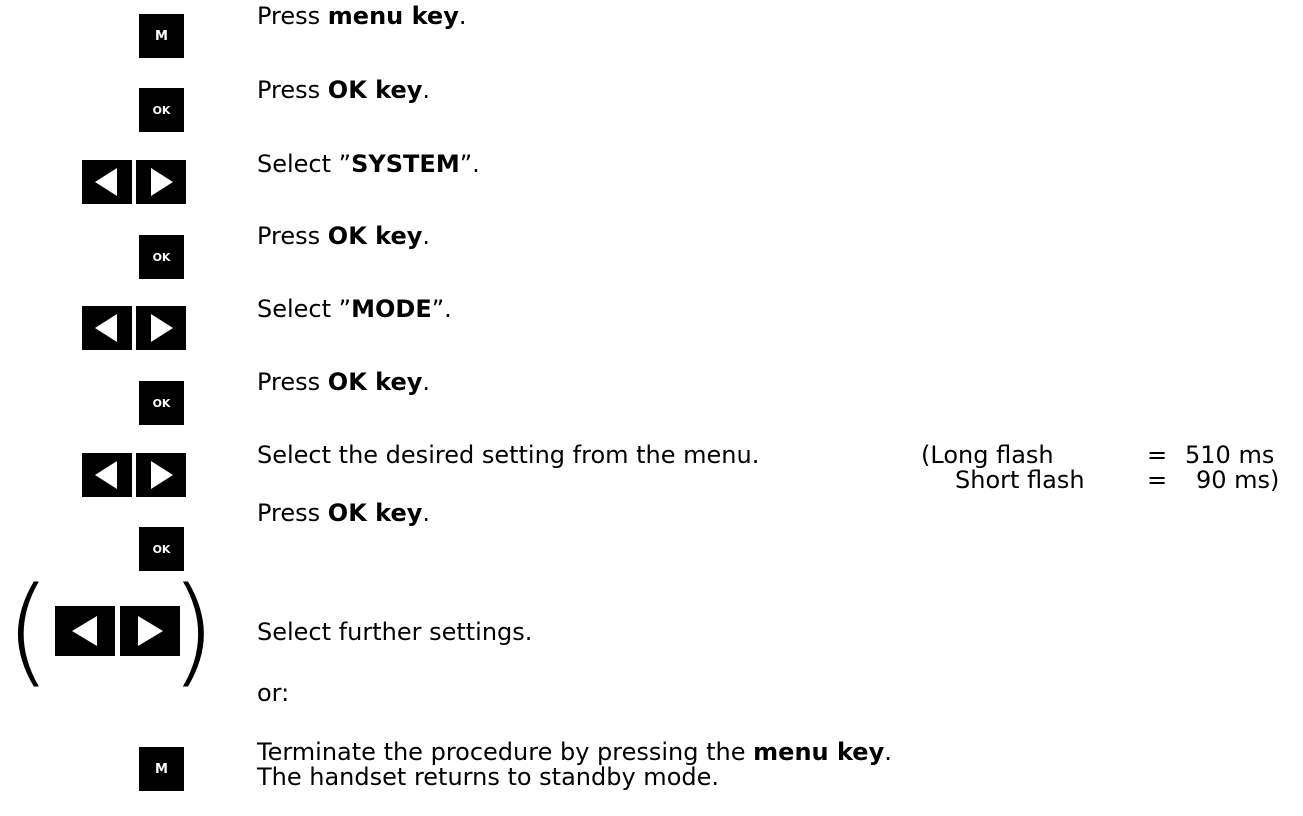 The height and width of the screenshot is (816, 1303). Describe the element at coordinates (1157, 455) in the screenshot. I see `long-flash-equals: =` at that location.